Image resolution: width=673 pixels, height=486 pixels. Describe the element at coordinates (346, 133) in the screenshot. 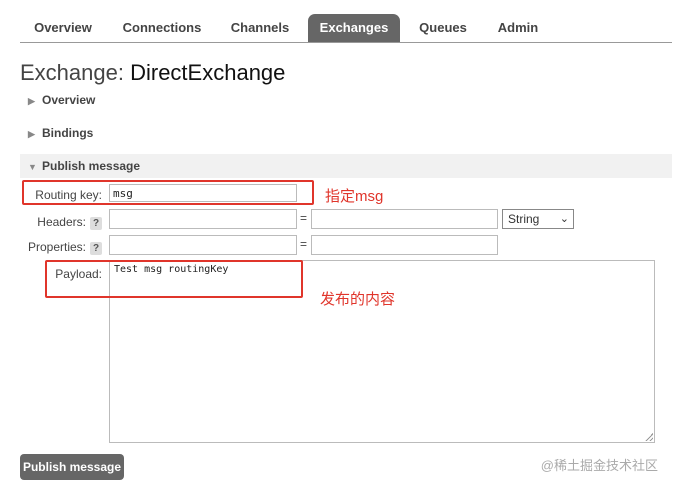

I see `section-bindings-toggle: ▶ Bindings` at that location.